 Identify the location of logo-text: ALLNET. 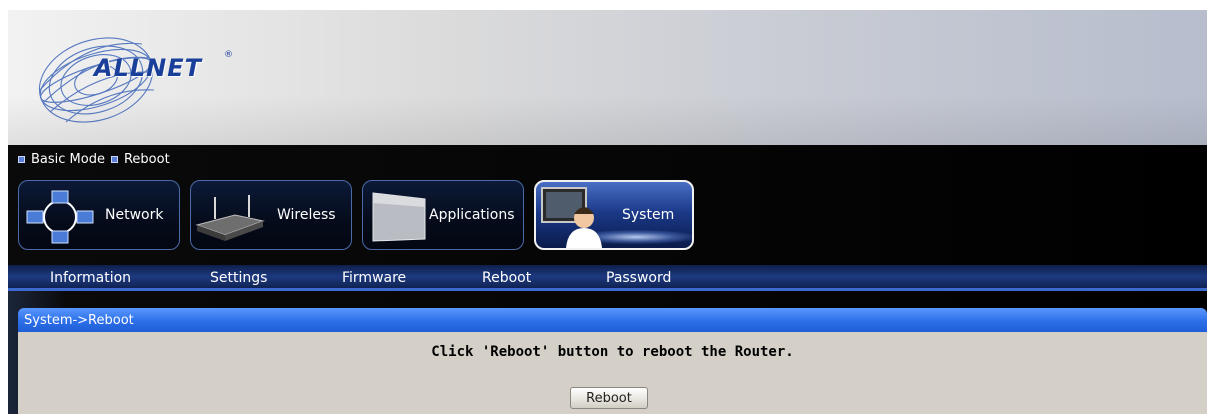
(148, 68).